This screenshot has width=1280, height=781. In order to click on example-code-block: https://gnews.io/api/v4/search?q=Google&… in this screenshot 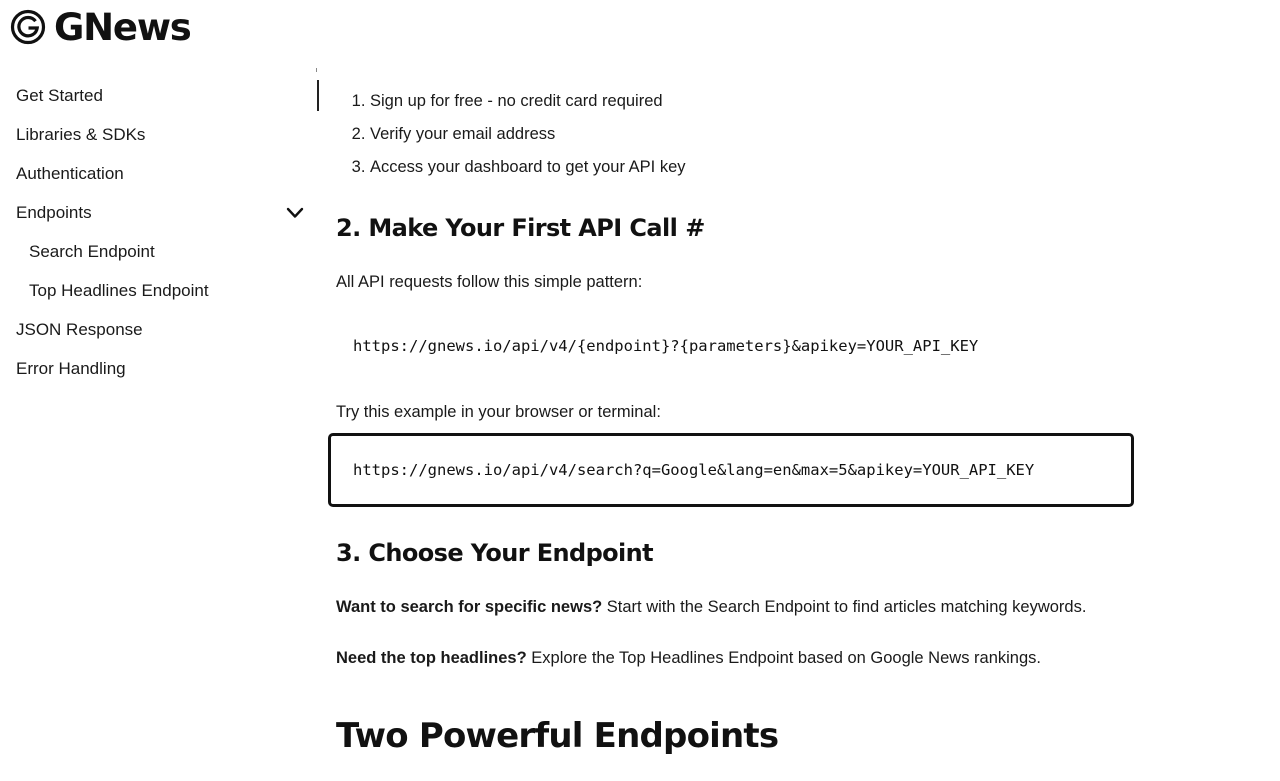, I will do `click(731, 470)`.